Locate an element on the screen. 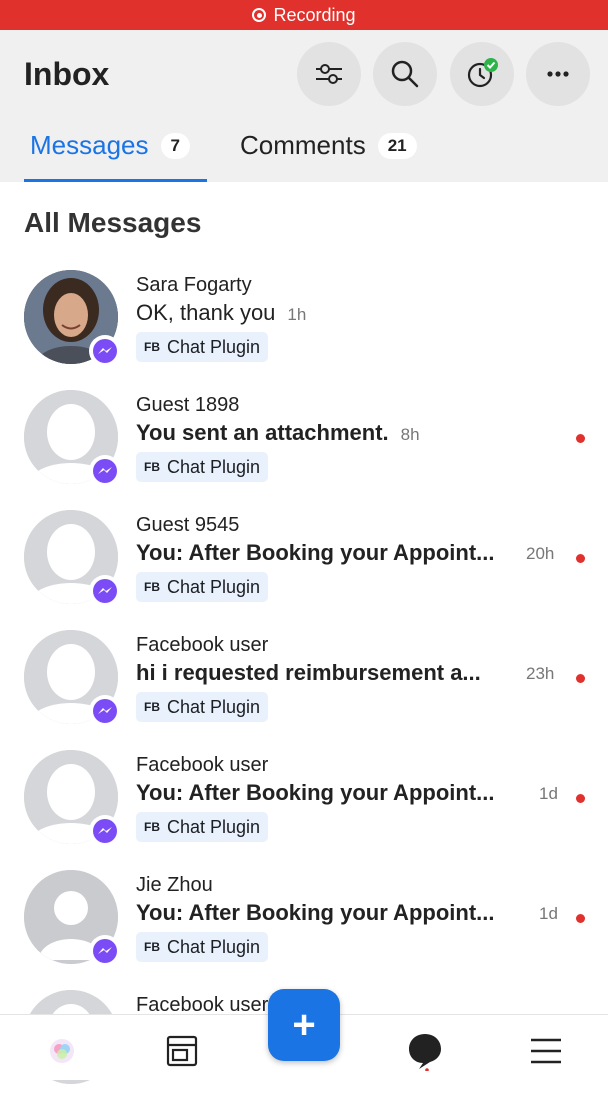 This screenshot has width=608, height=1098. active-tab-indicator is located at coordinates (115, 180).